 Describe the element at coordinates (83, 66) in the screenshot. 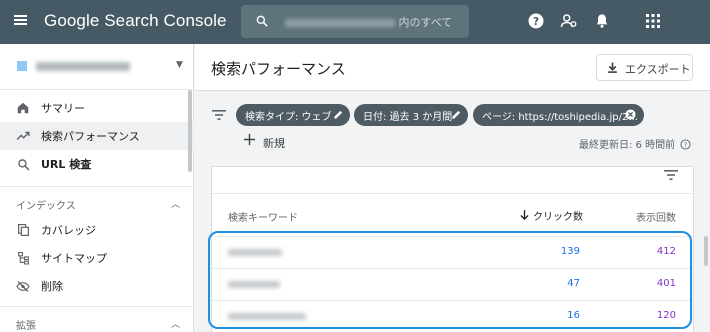

I see `redacted-property-name` at that location.